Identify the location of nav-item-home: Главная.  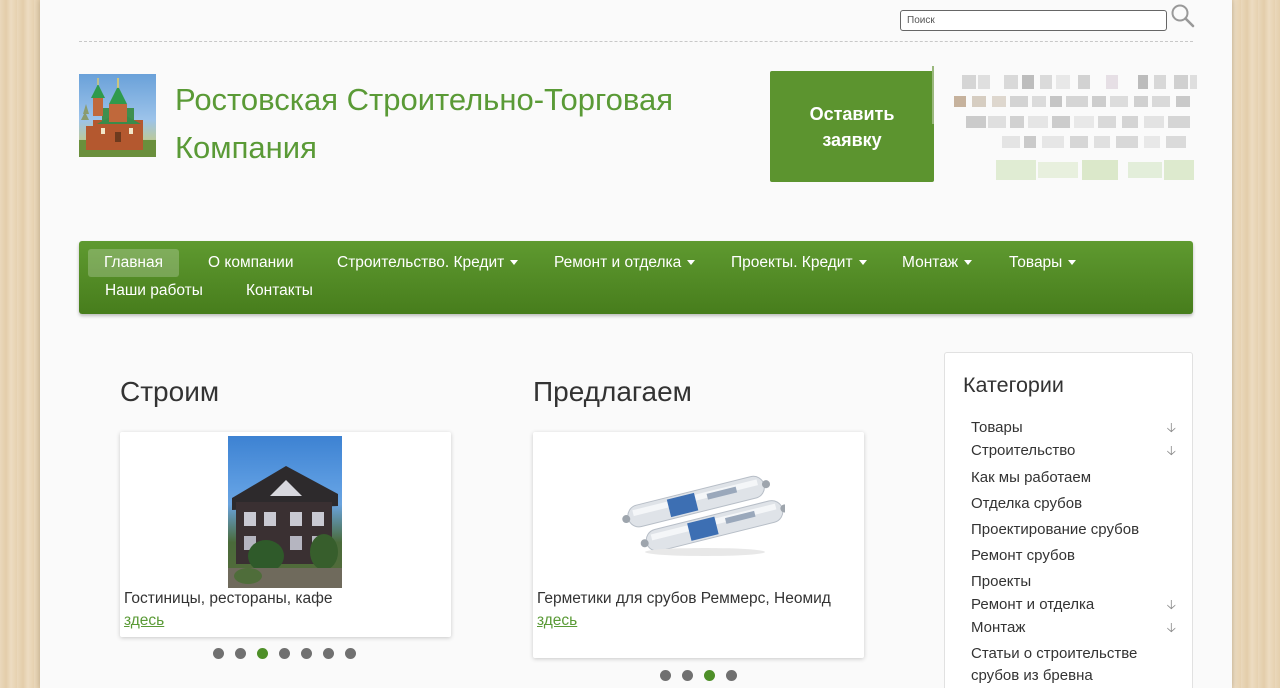
(133, 263).